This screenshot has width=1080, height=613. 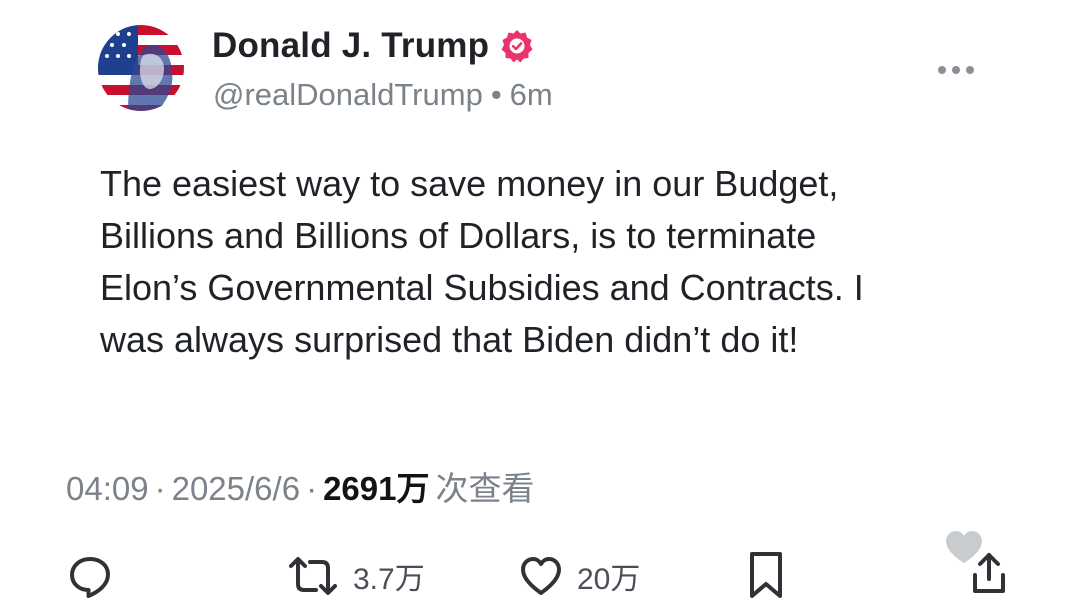 I want to click on post-meta: 04:09 · 2025/6/6 · 2691万 次查看, so click(x=300, y=486).